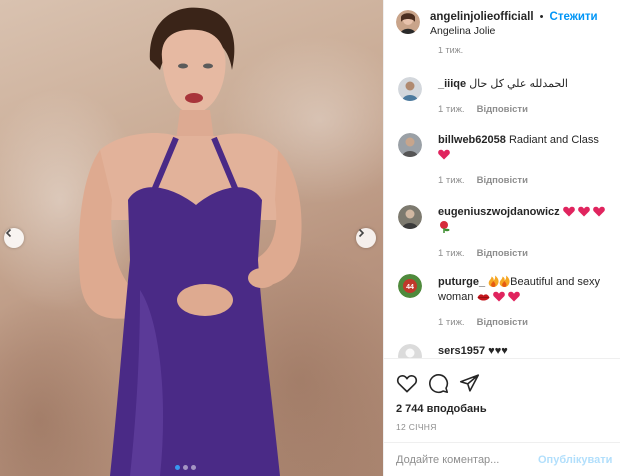 Image resolution: width=620 pixels, height=476 pixels. What do you see at coordinates (575, 460) in the screenshot?
I see `post-comment-button: Опублікувати` at bounding box center [575, 460].